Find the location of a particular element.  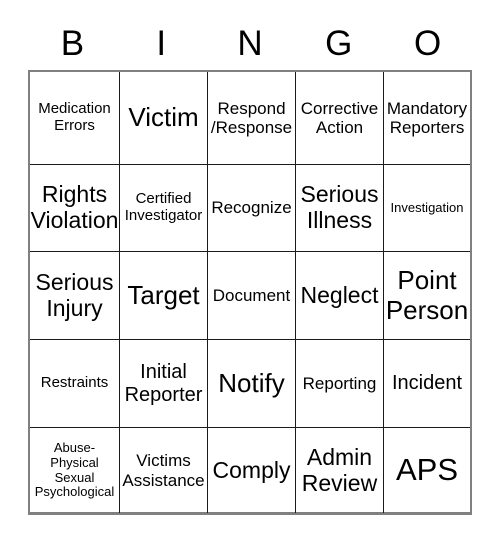

bingo-cell: Victim is located at coordinates (164, 118).